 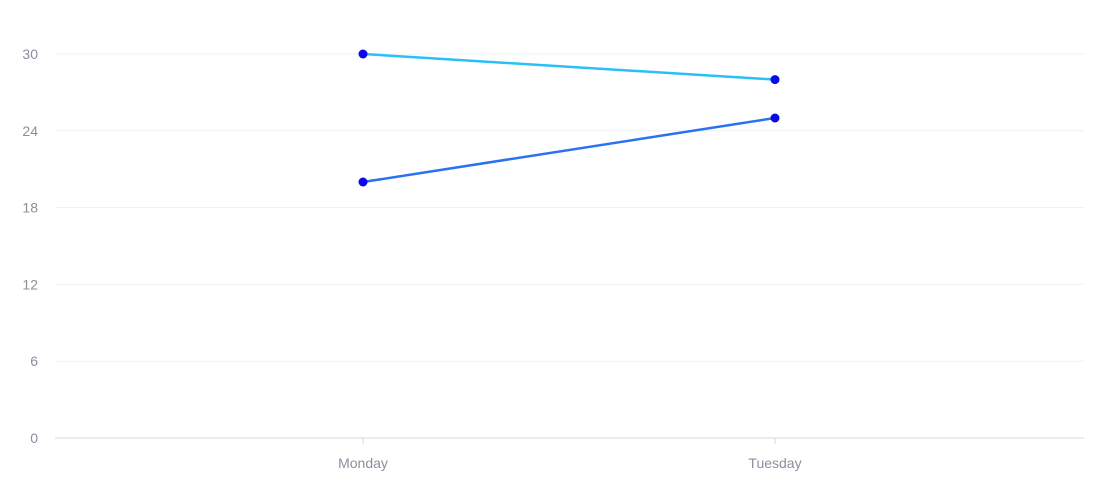 I want to click on y-tick-label: 30, so click(x=30, y=54).